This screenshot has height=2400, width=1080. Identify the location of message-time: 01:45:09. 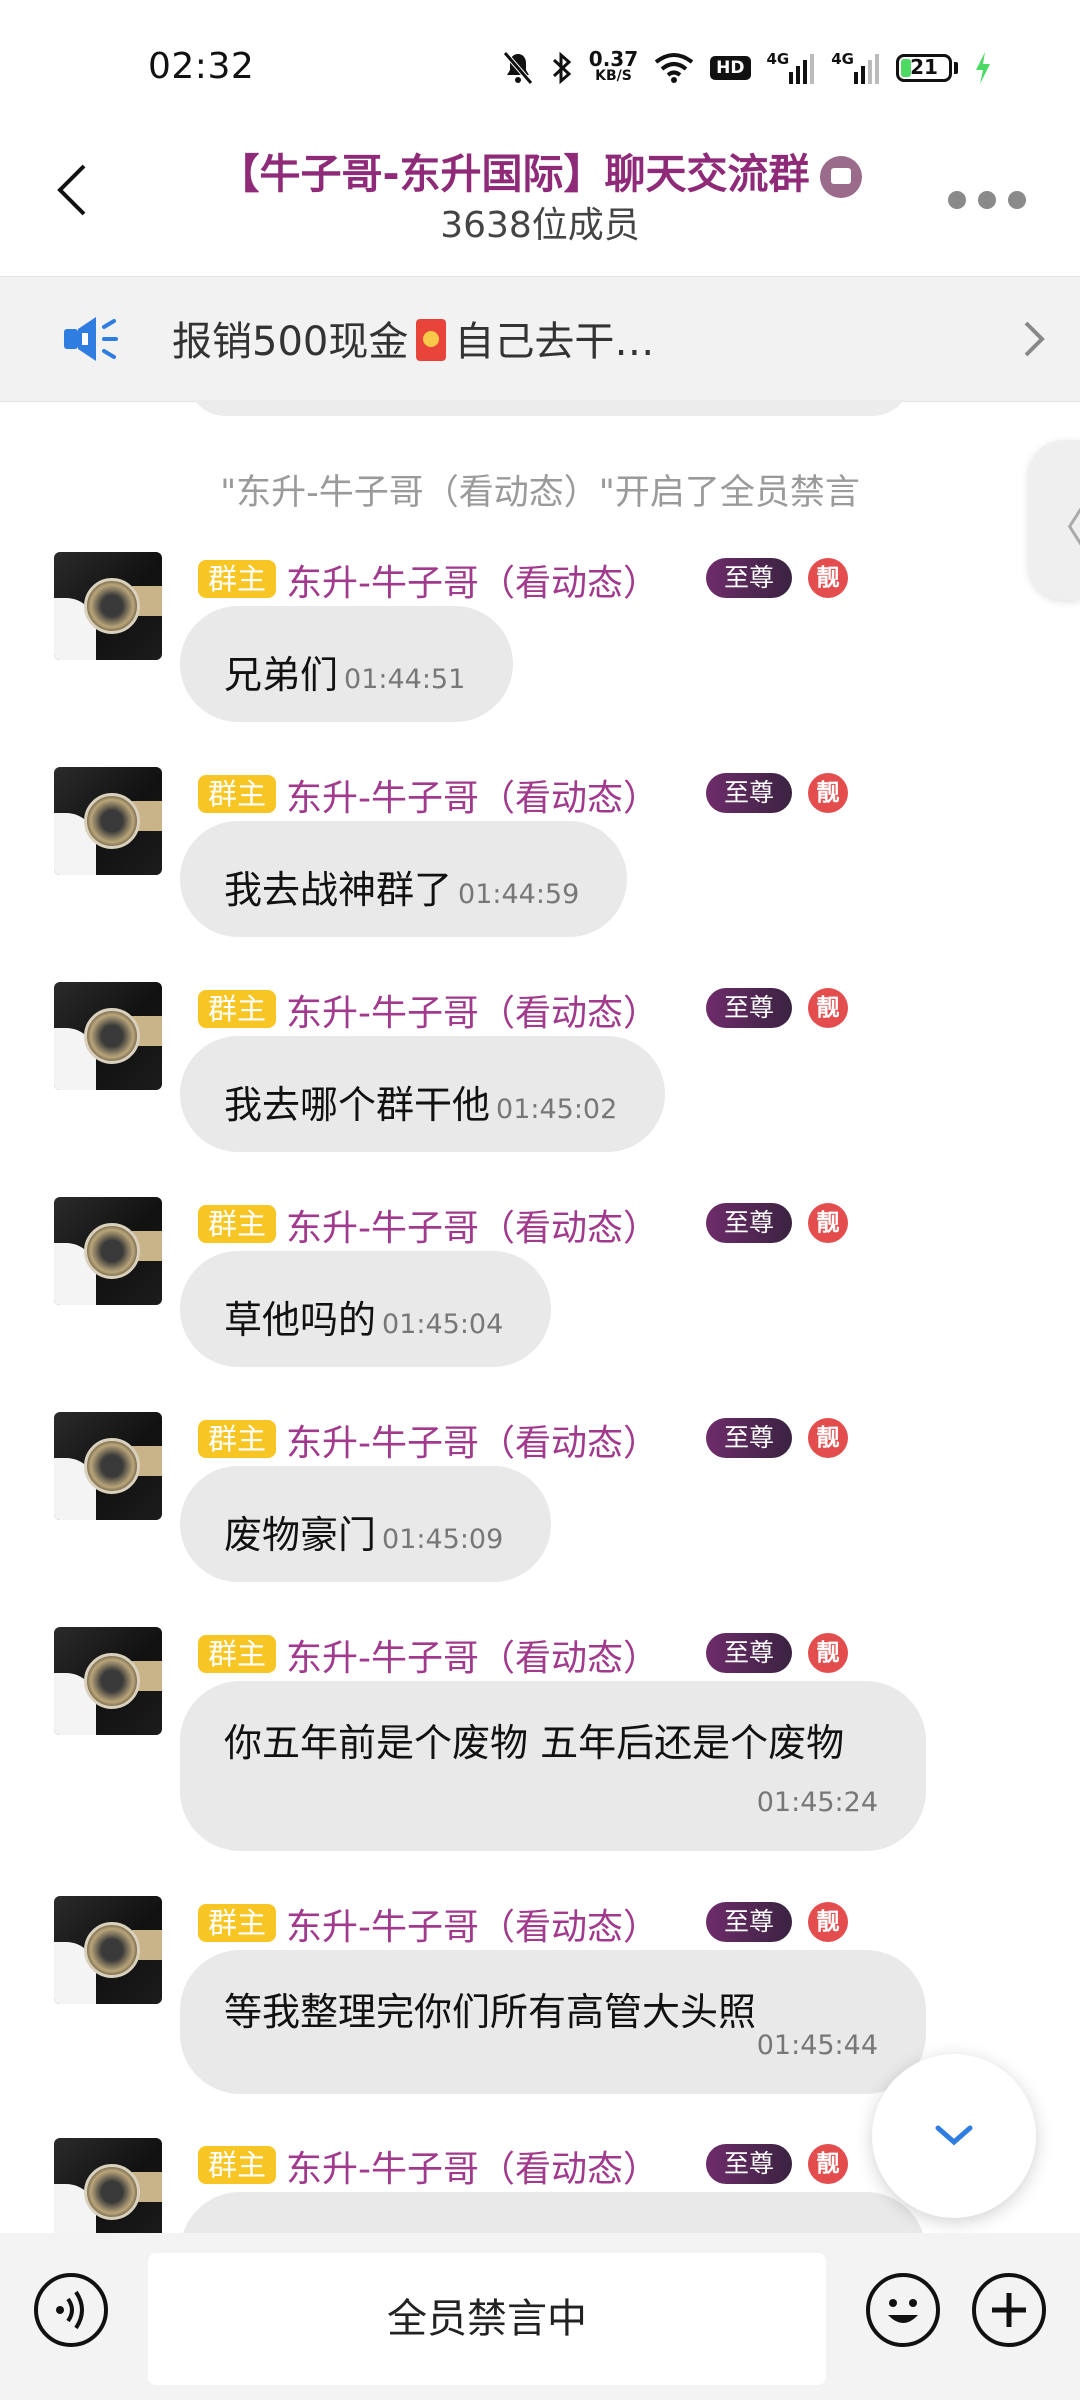
(443, 1539).